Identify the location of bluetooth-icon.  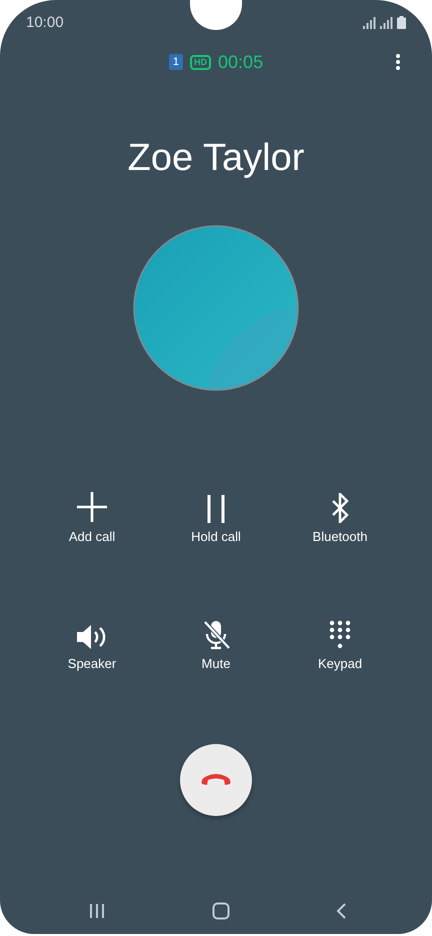
(340, 508).